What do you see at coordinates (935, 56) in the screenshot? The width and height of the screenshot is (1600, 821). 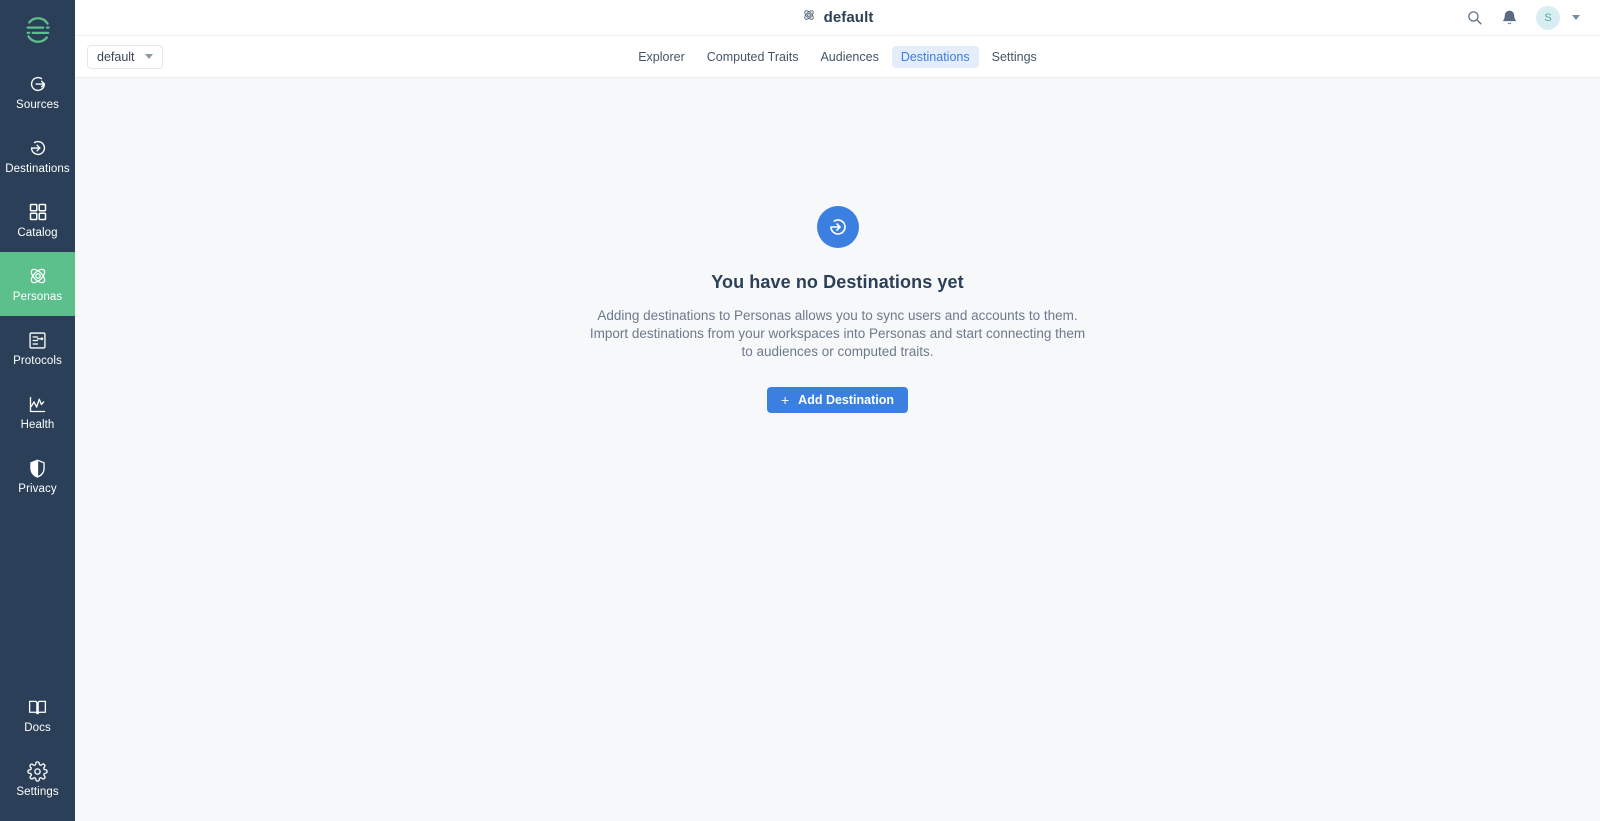 I see `tab-destinations: Destinations` at bounding box center [935, 56].